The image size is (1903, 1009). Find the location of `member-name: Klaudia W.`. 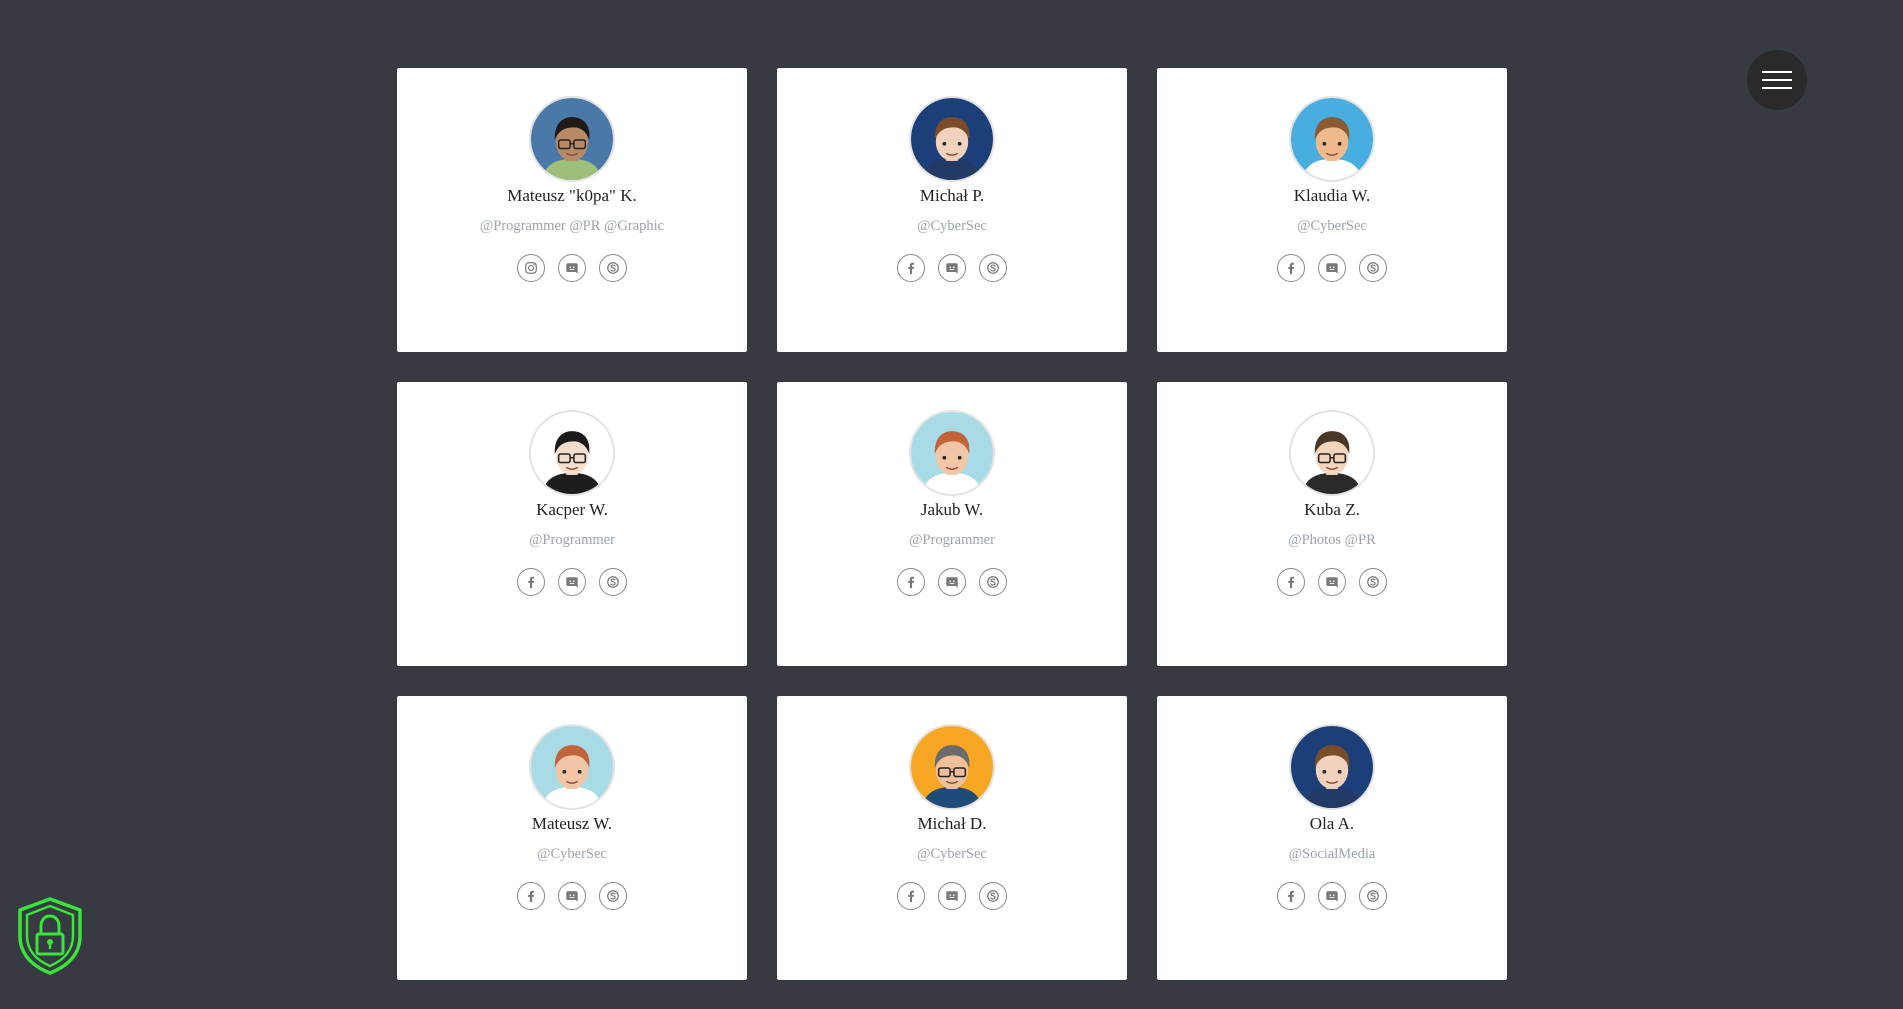

member-name: Klaudia W. is located at coordinates (1332, 195).